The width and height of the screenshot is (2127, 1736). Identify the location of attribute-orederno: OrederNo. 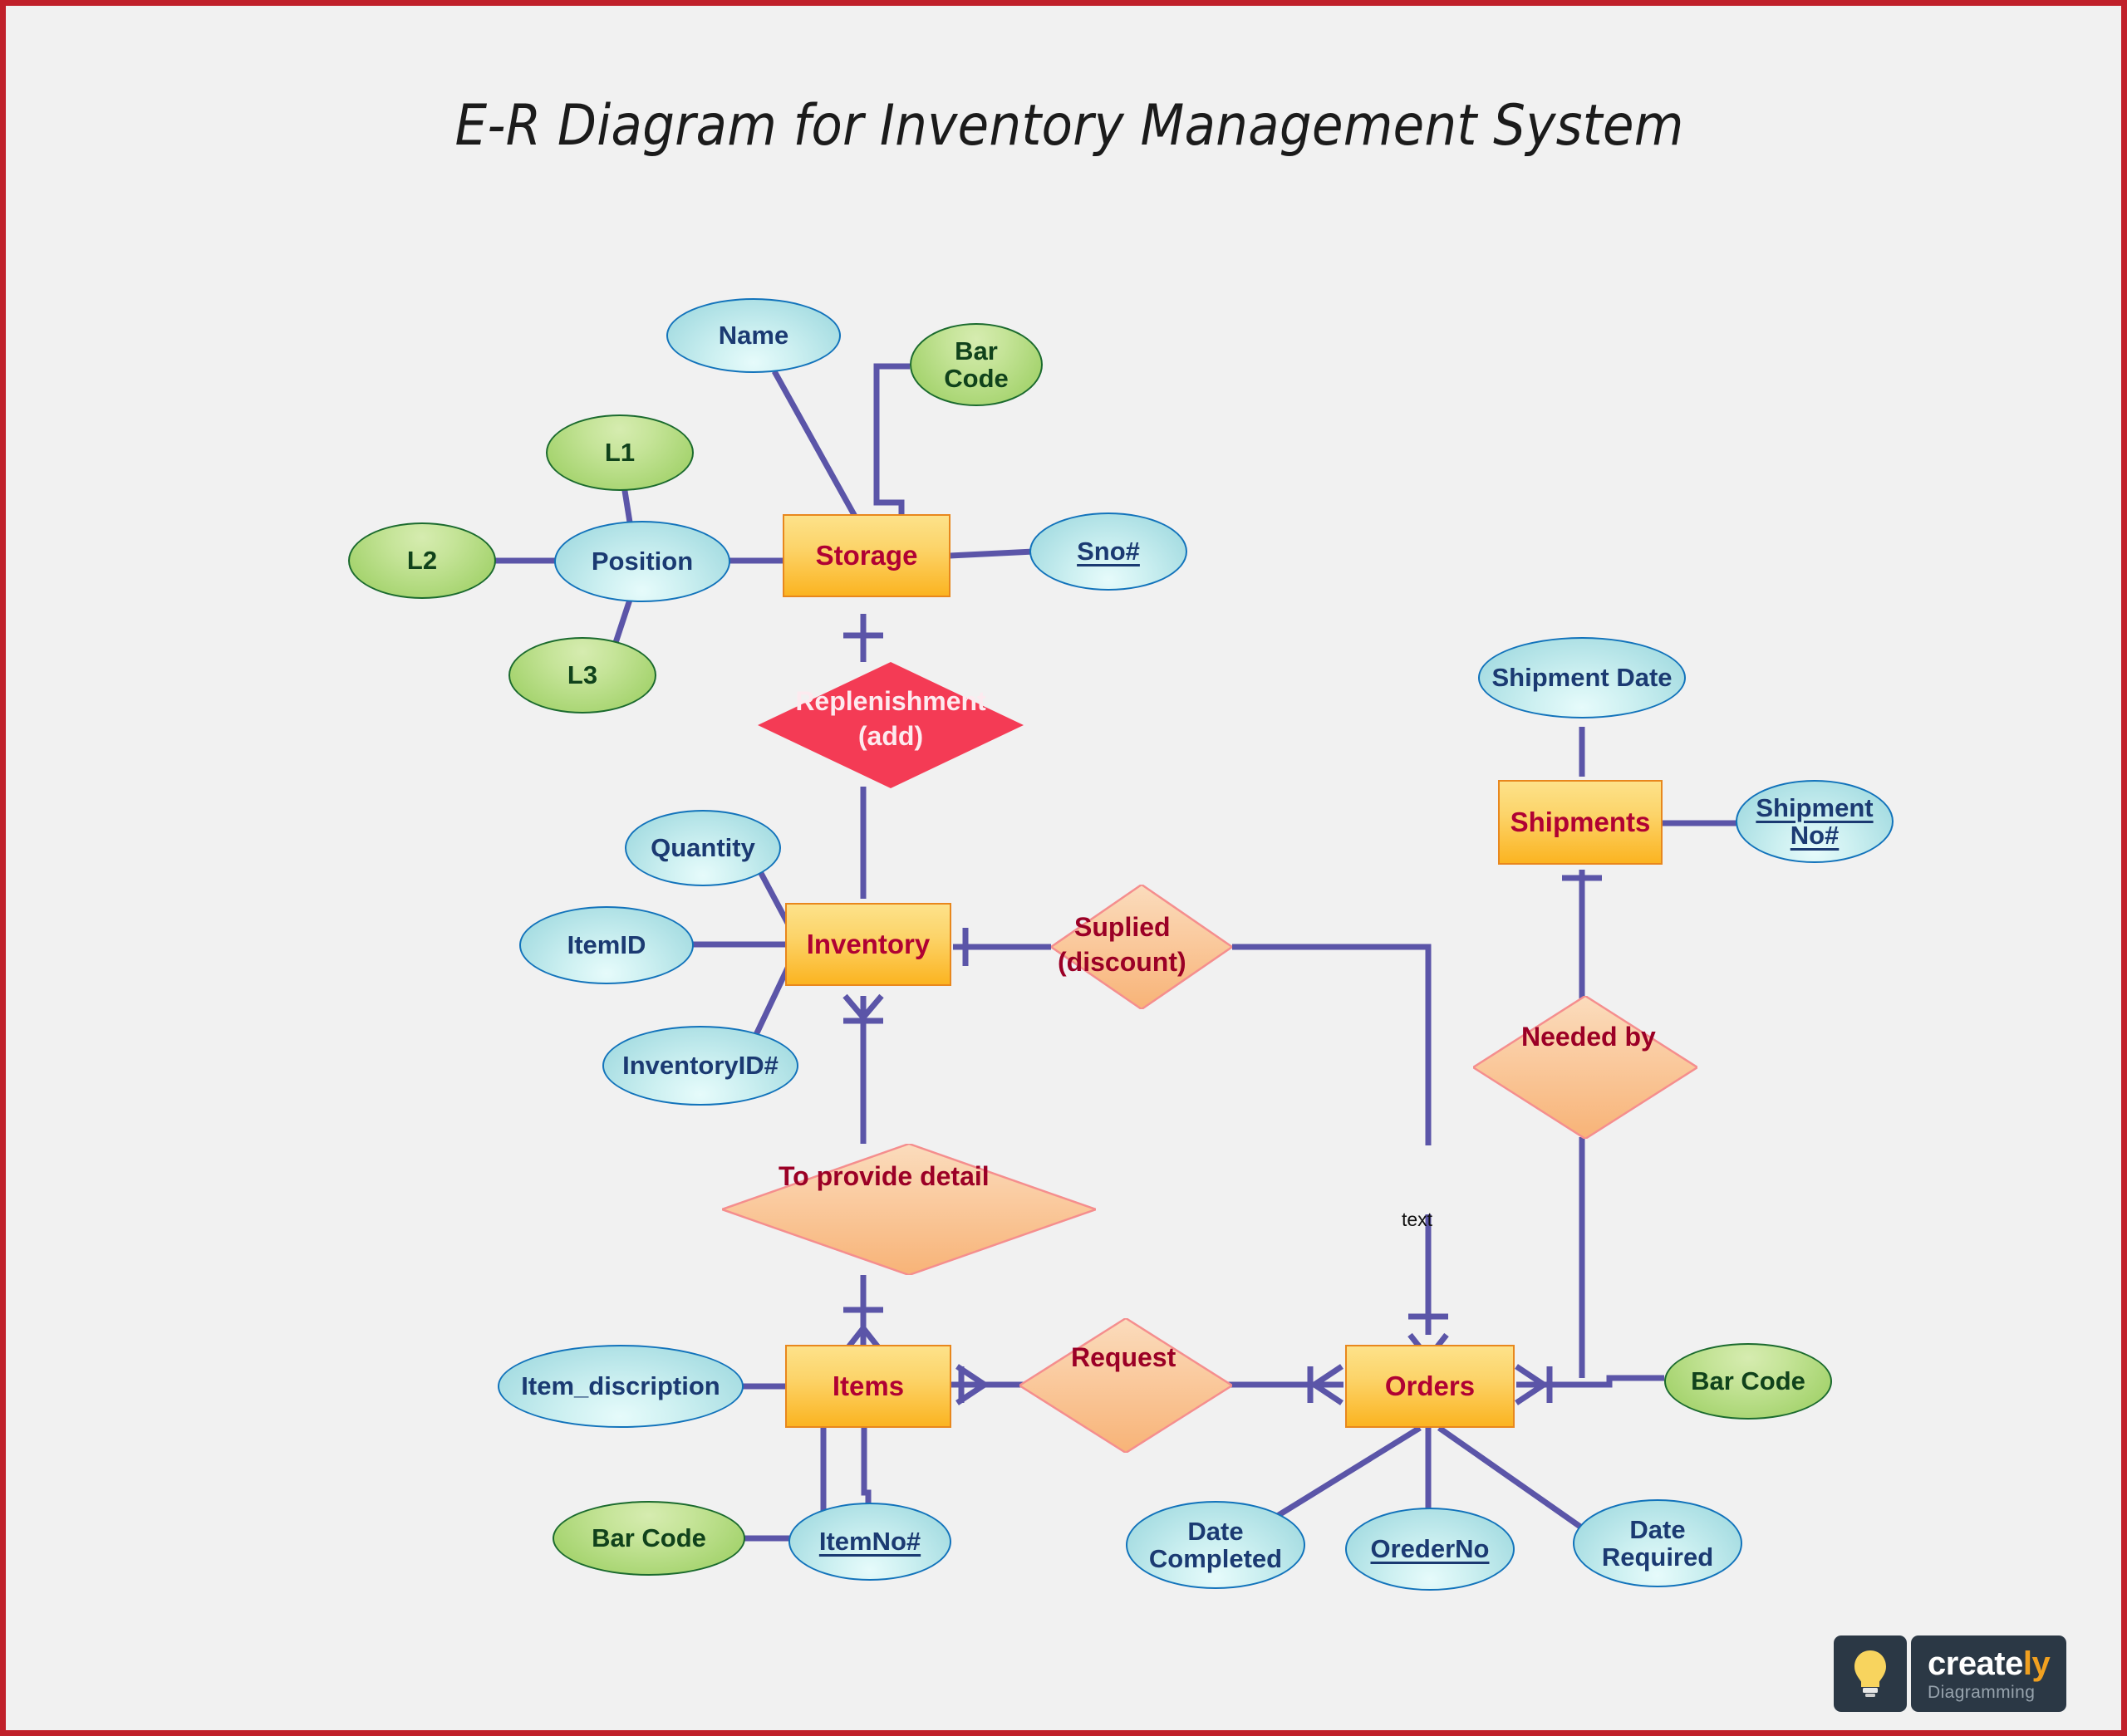
(1430, 1549).